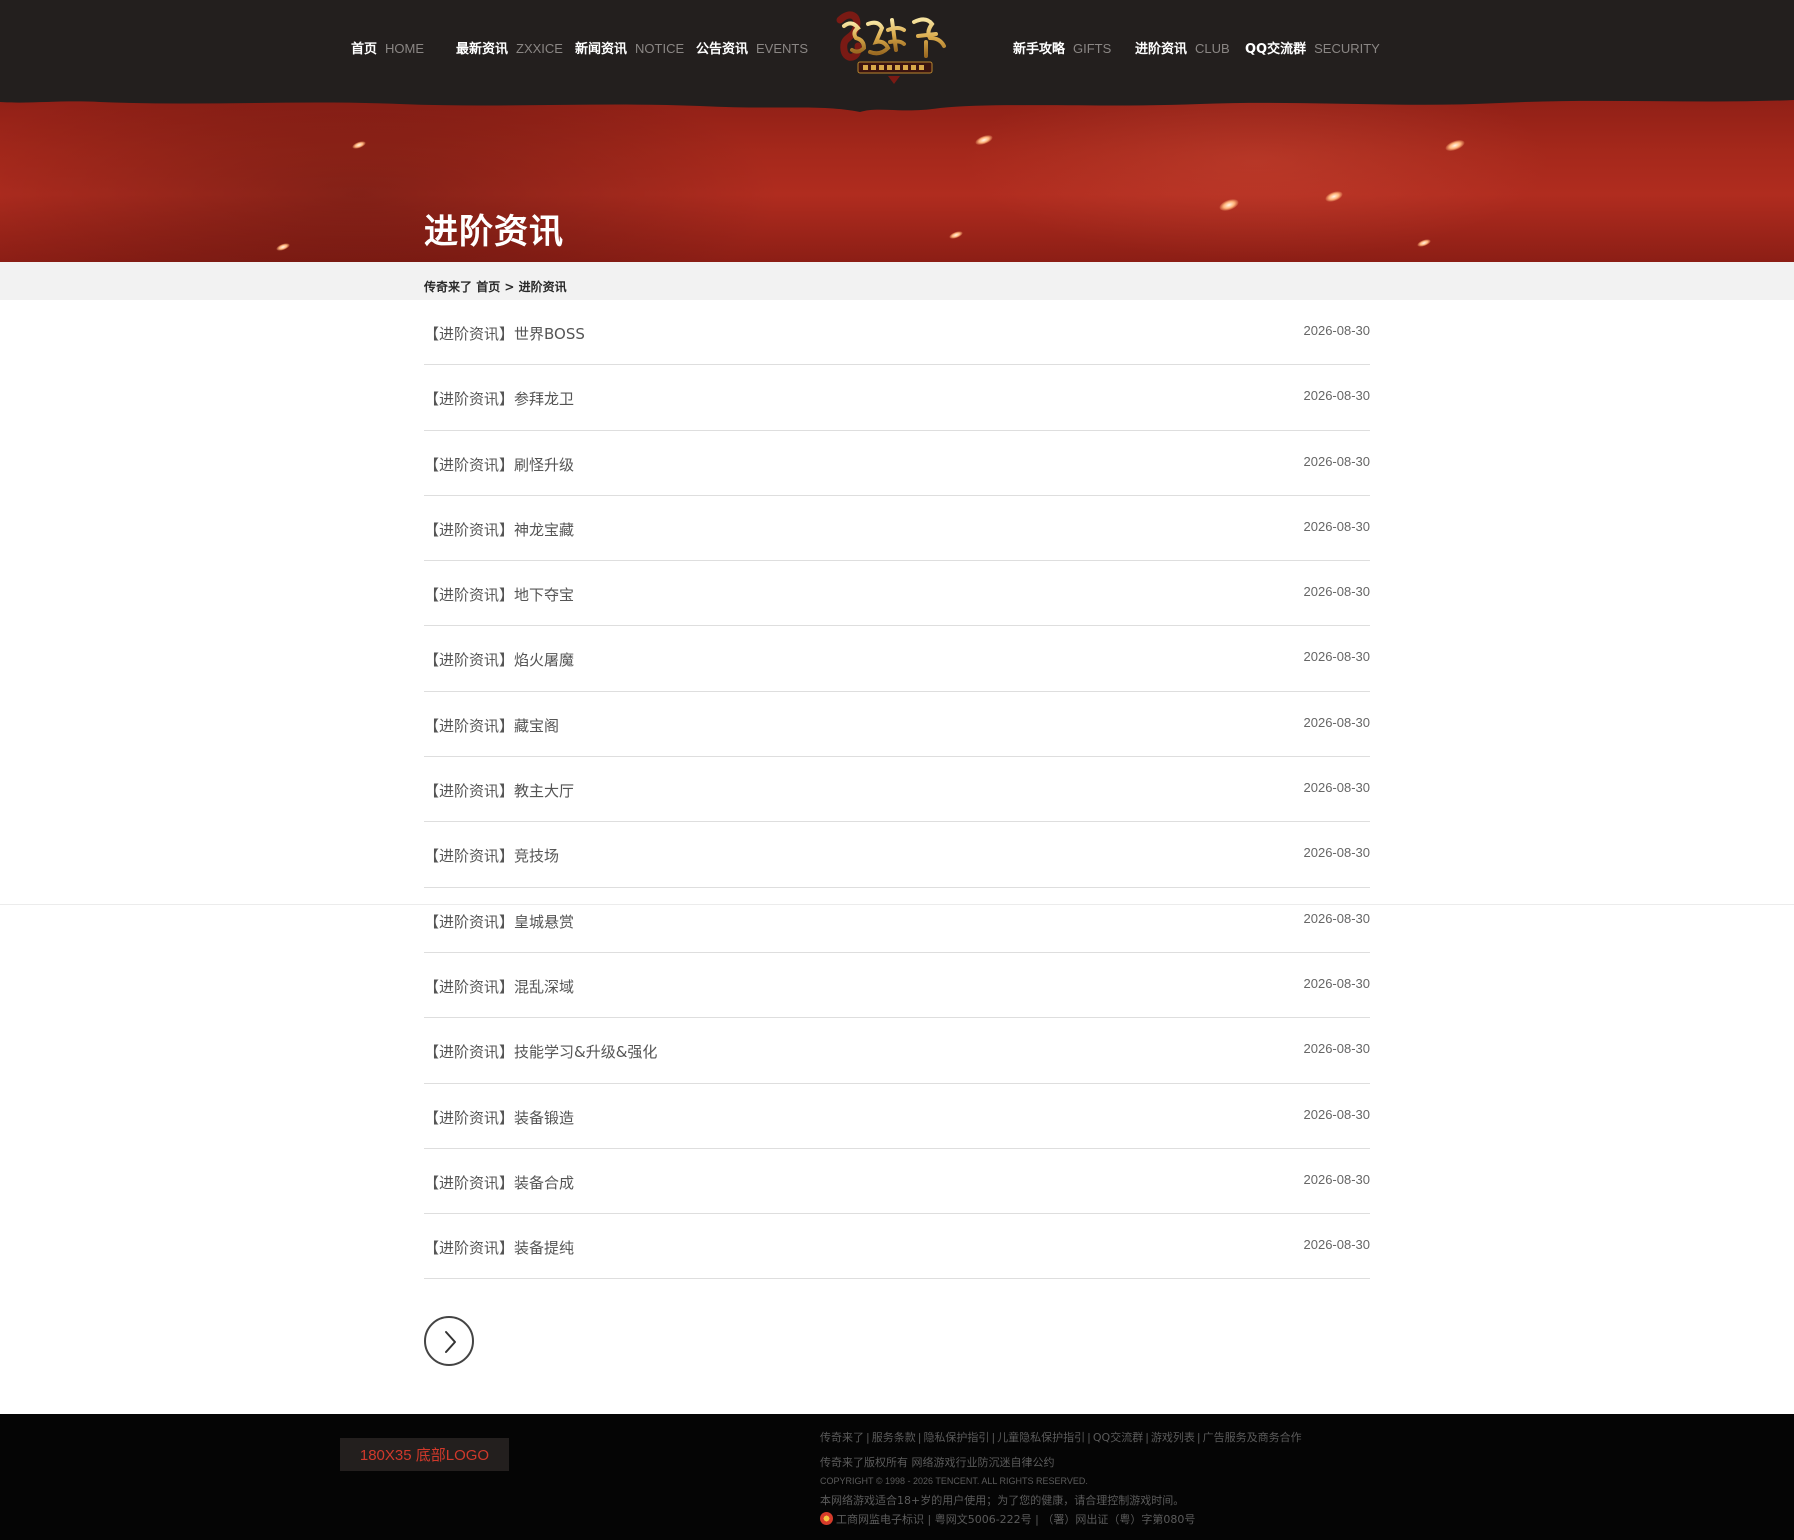  I want to click on footer-link: 服务条款, so click(894, 1437).